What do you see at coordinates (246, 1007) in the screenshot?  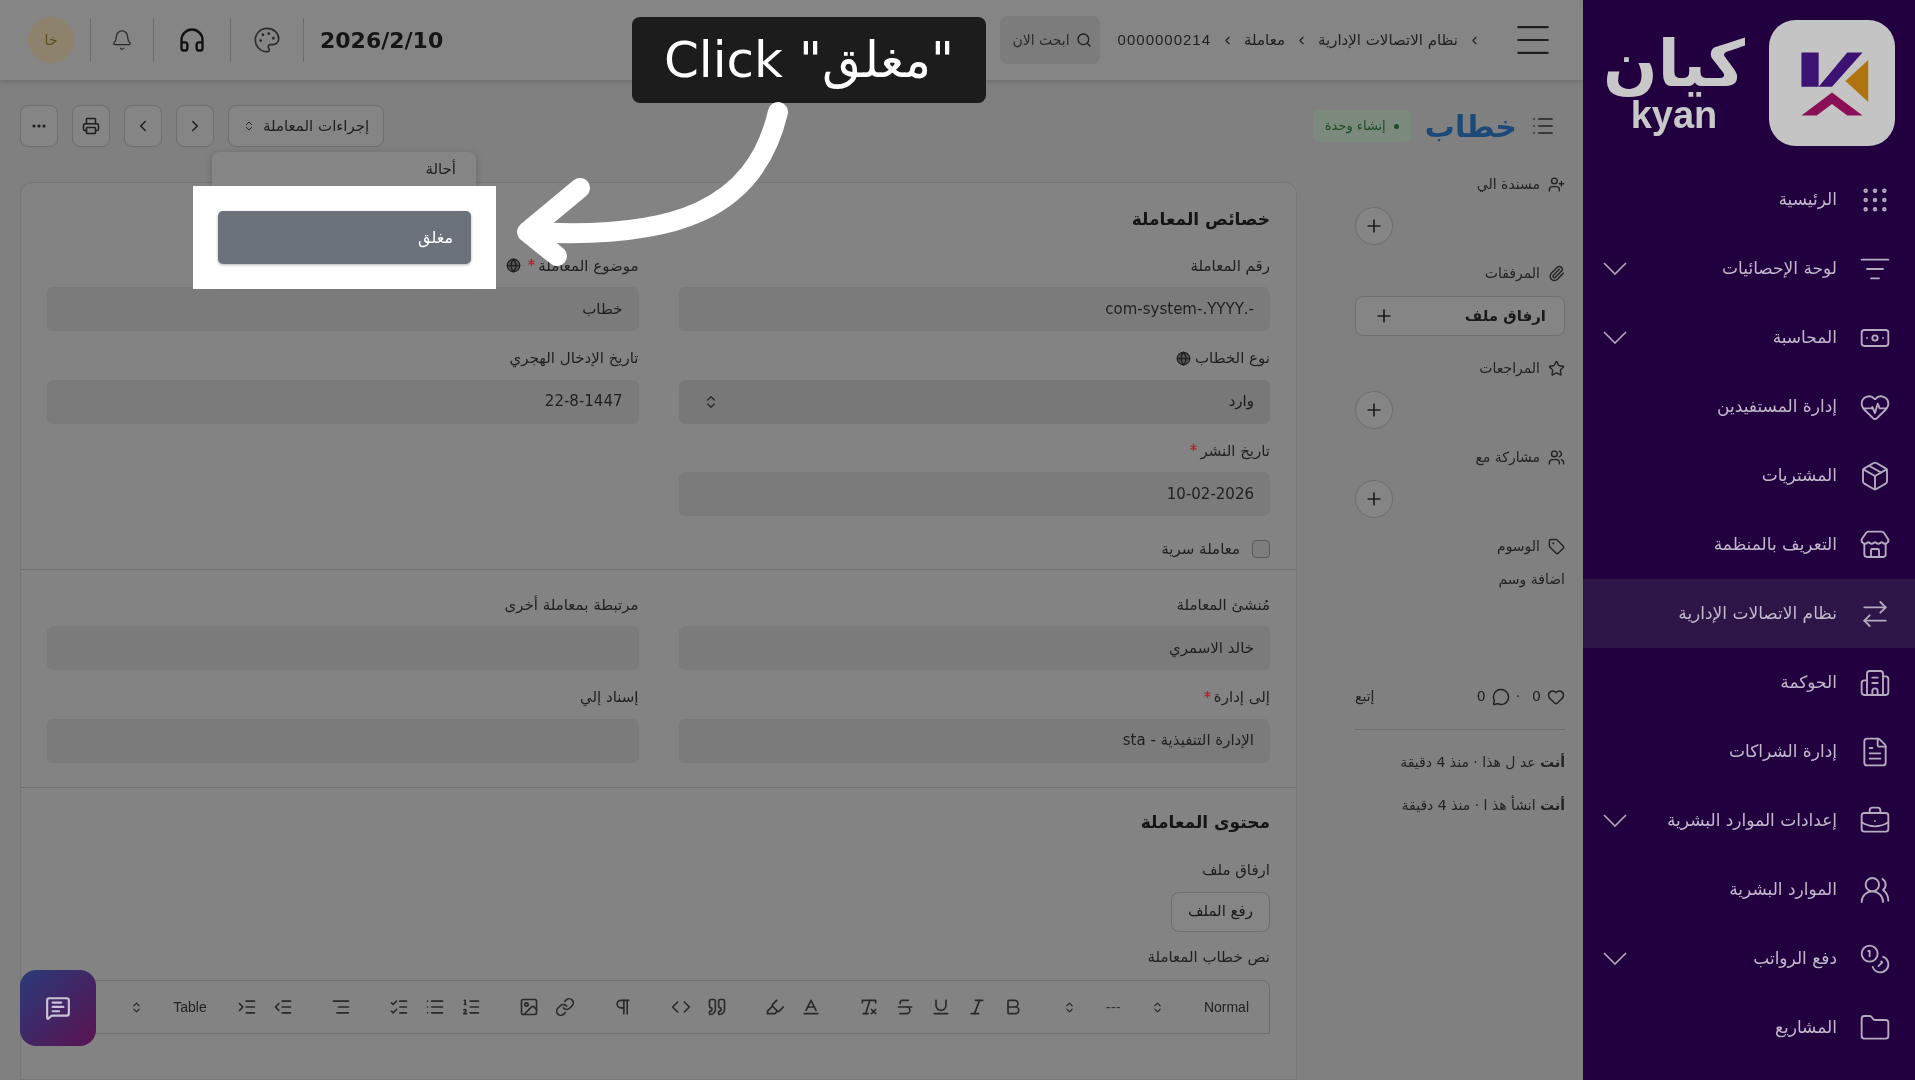 I see `indent-icon` at bounding box center [246, 1007].